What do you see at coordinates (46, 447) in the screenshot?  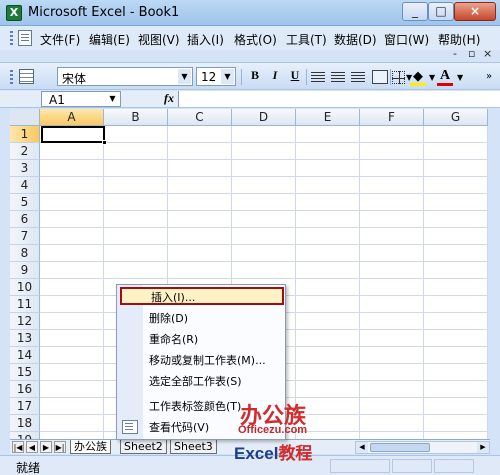 I see `next-sheet-button: ▶` at bounding box center [46, 447].